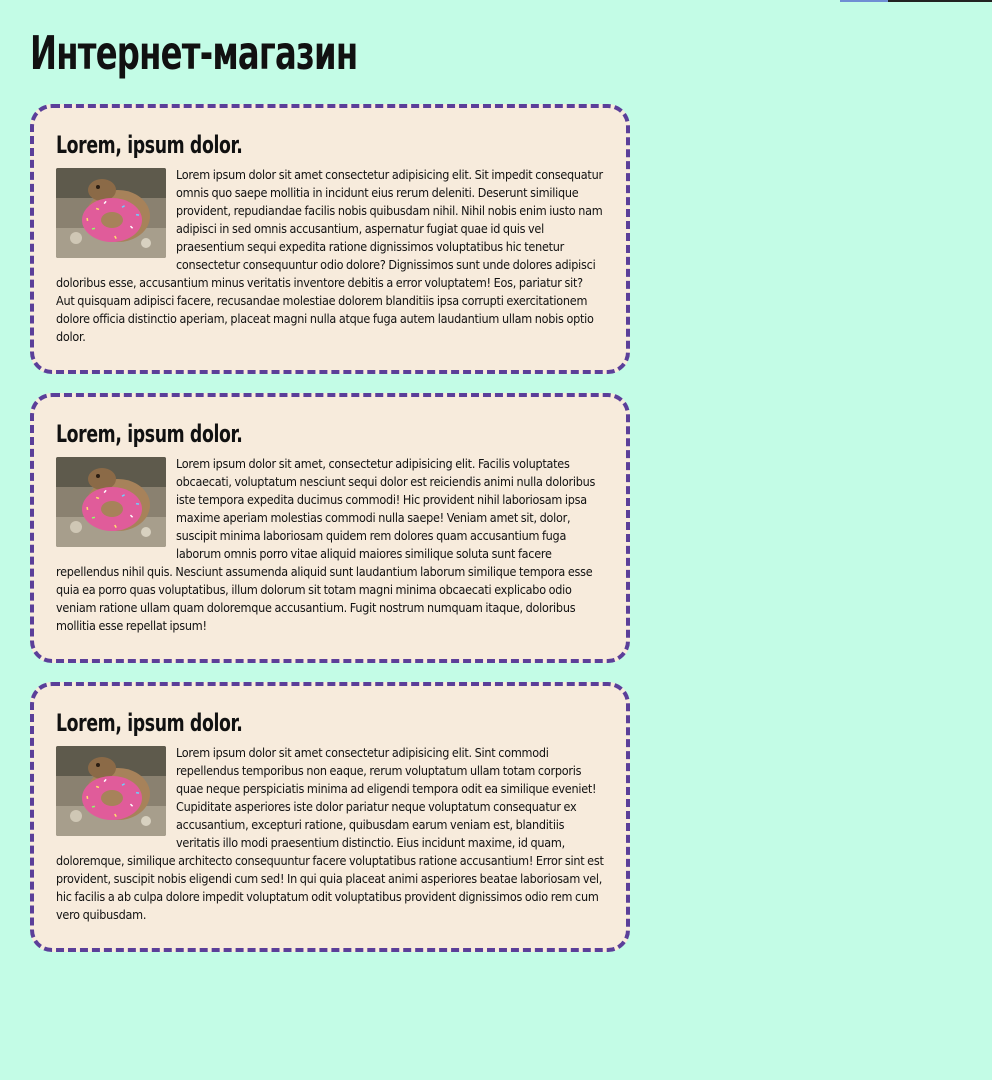 This screenshot has height=1080, width=992. I want to click on page-title: Интернет-магазин, so click(194, 53).